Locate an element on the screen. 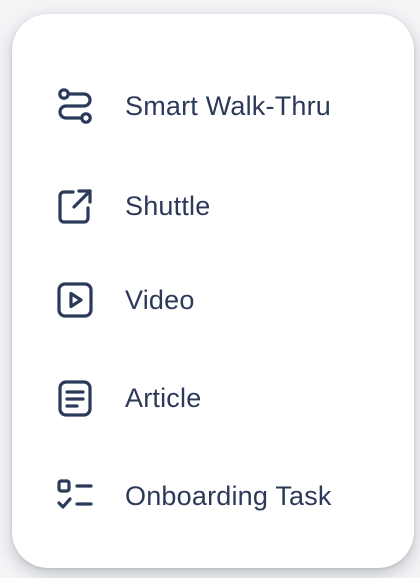 The height and width of the screenshot is (578, 420). route-icon is located at coordinates (75, 106).